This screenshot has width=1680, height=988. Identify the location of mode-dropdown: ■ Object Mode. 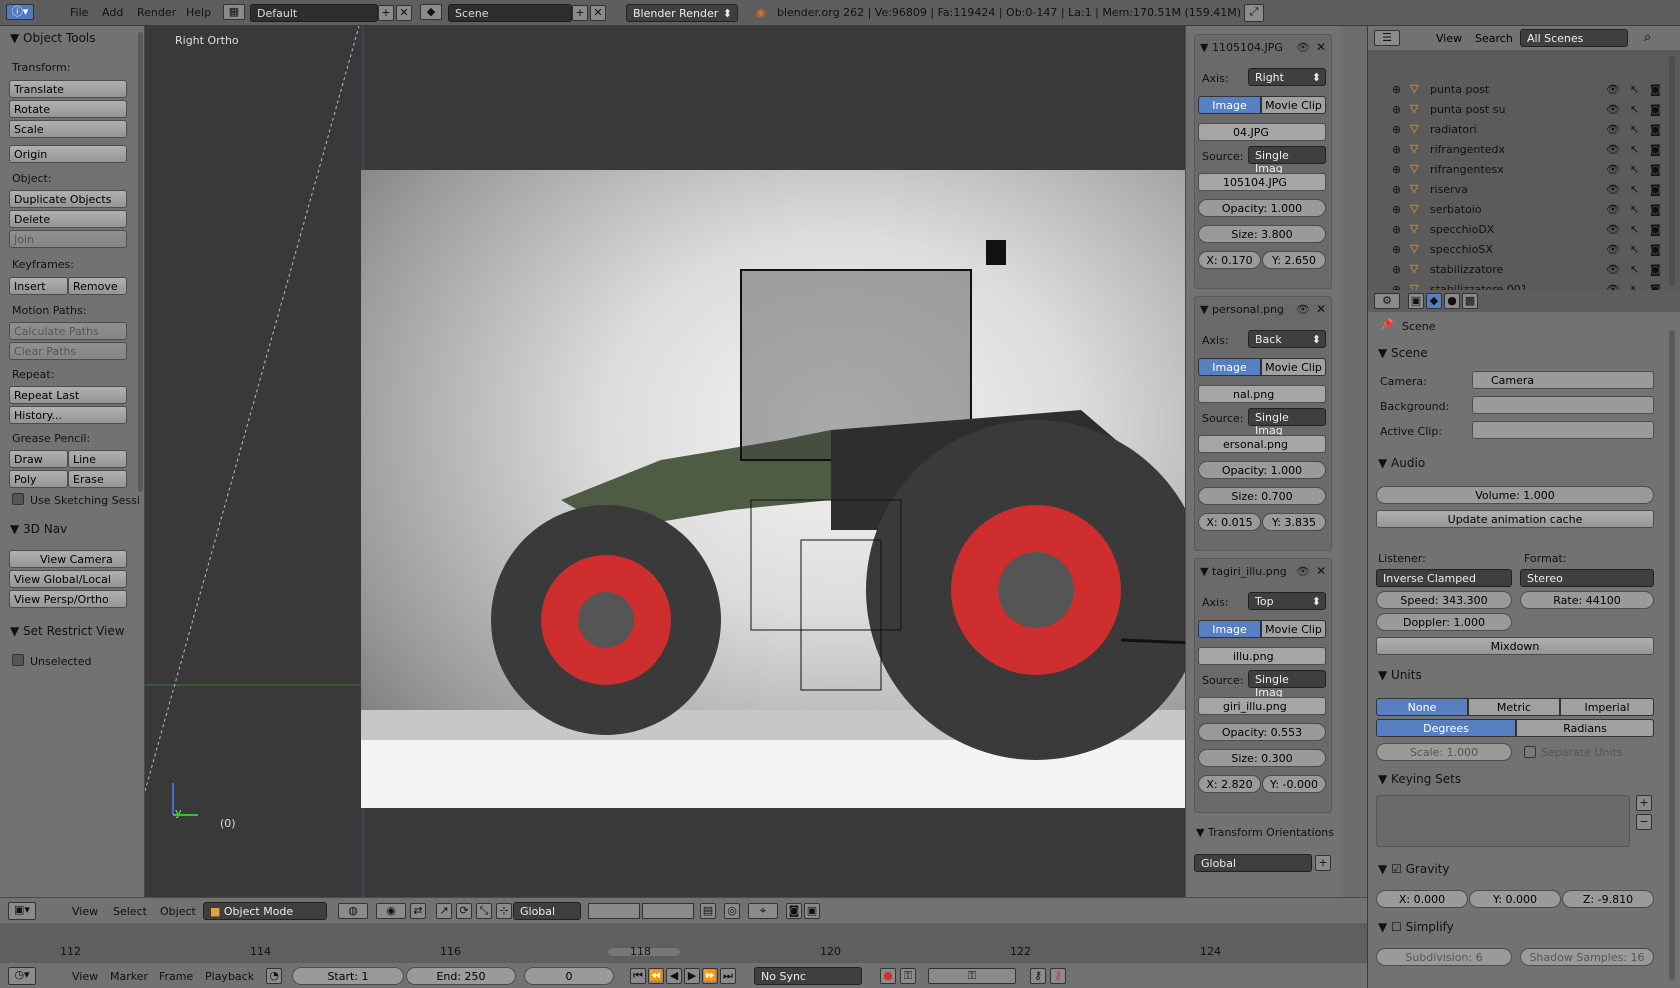
(265, 911).